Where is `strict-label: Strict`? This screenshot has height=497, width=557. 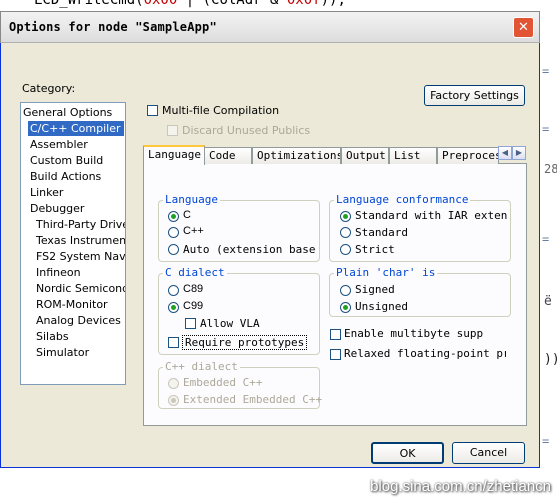 strict-label: Strict is located at coordinates (375, 249).